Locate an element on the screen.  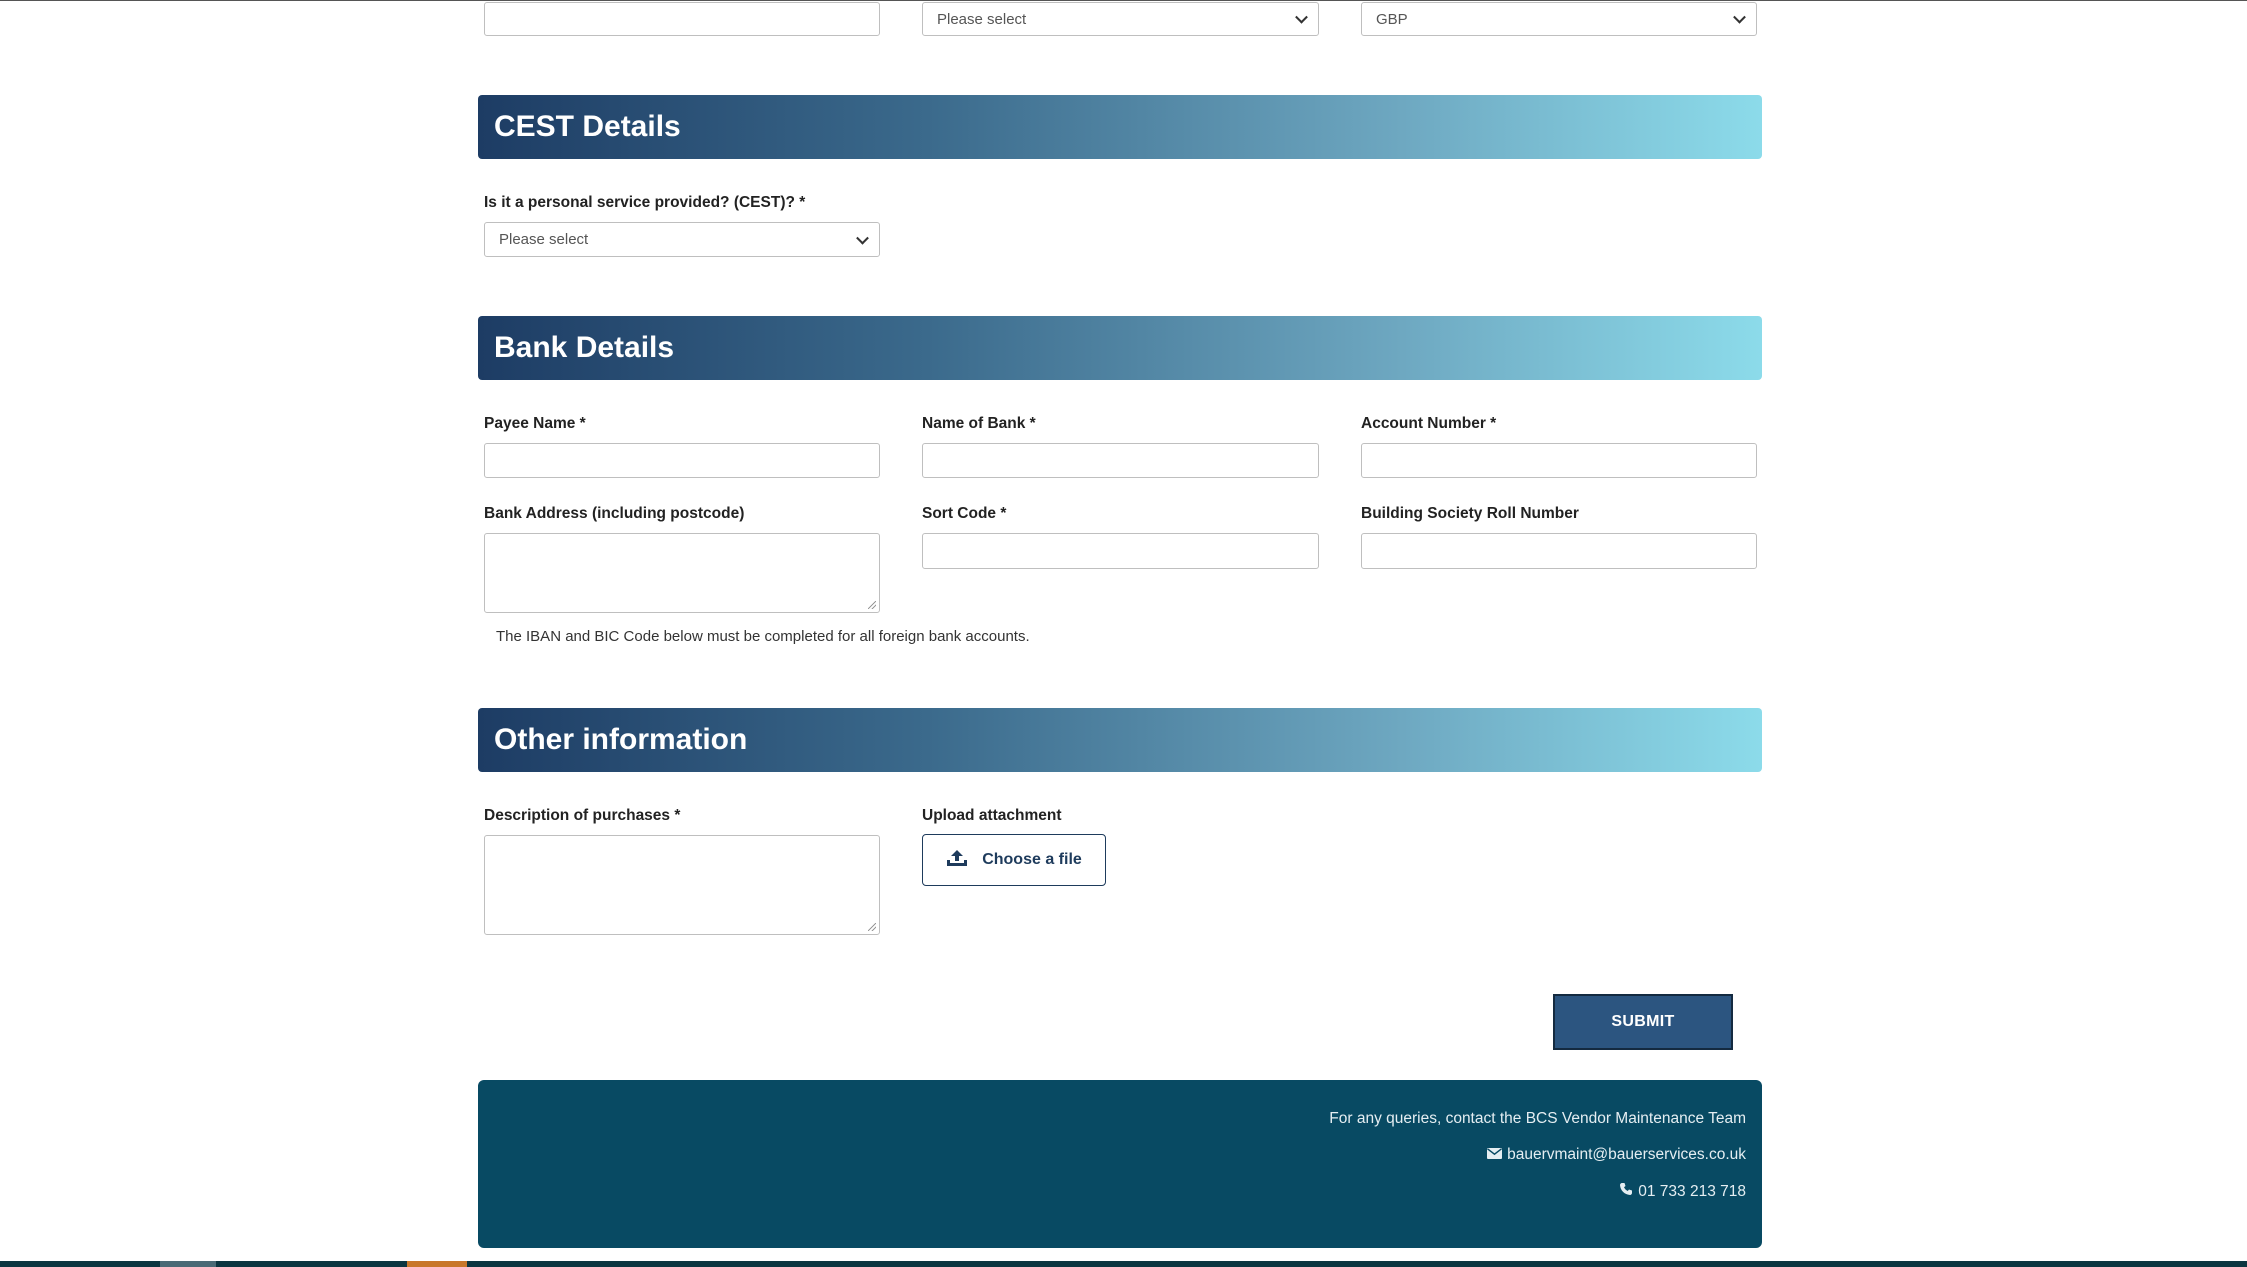
phone-icon is located at coordinates (1626, 1191).